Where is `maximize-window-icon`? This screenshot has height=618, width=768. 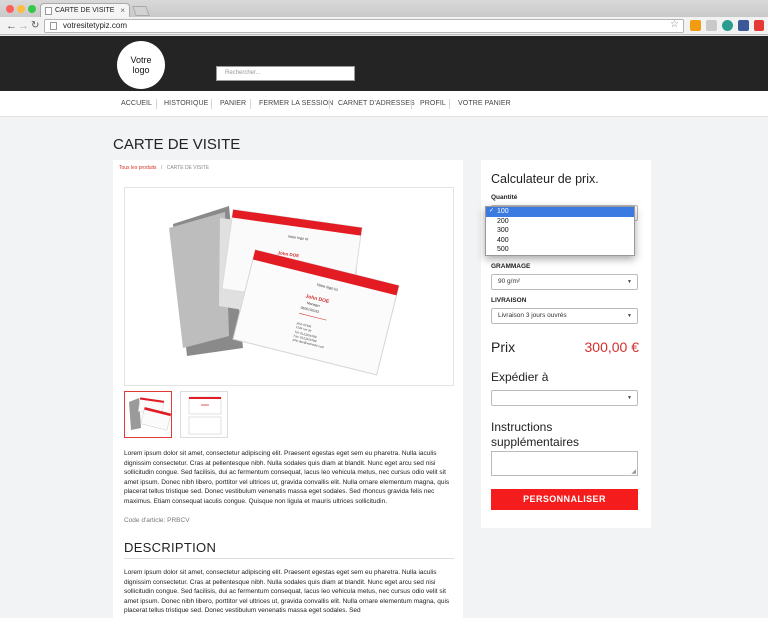 maximize-window-icon is located at coordinates (32, 9).